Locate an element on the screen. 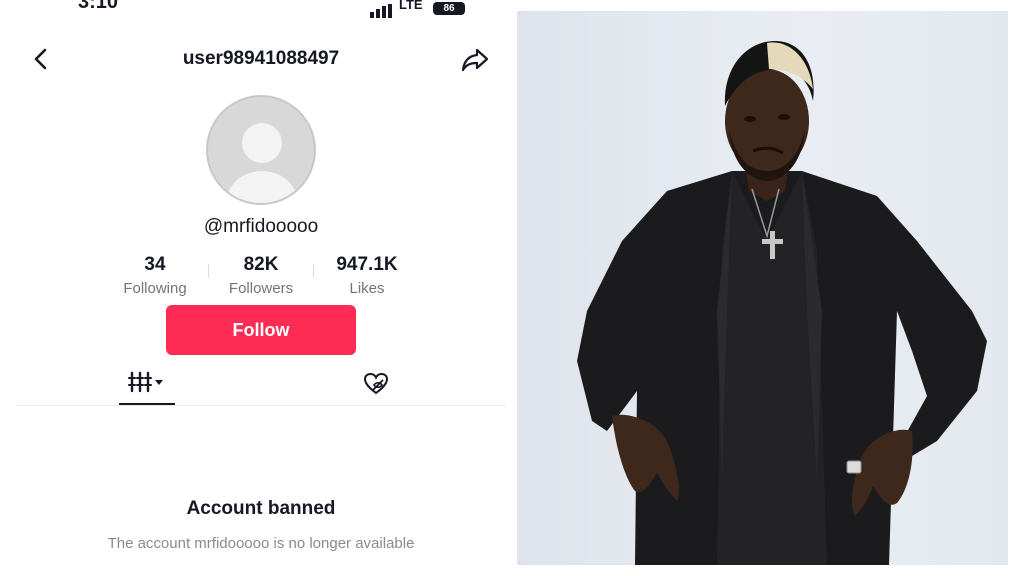 The width and height of the screenshot is (1024, 576). status-bar: 3:10 LTE 86 is located at coordinates (256, 10).